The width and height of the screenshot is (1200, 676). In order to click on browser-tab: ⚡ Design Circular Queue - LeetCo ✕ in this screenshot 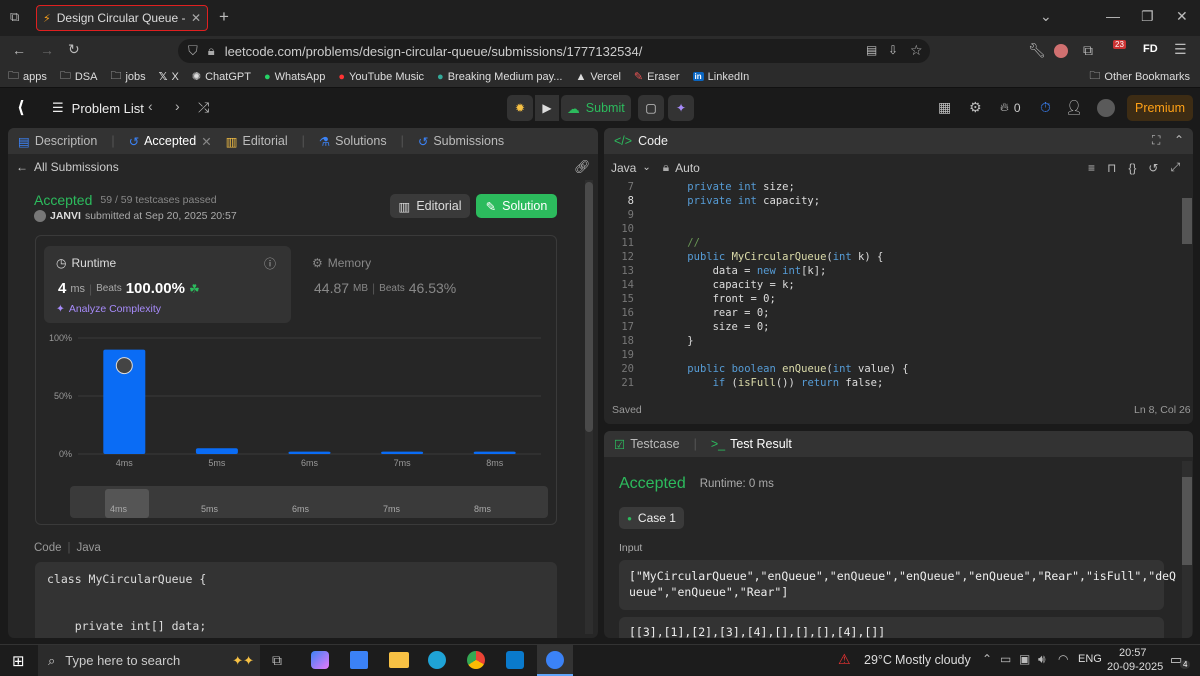, I will do `click(122, 18)`.